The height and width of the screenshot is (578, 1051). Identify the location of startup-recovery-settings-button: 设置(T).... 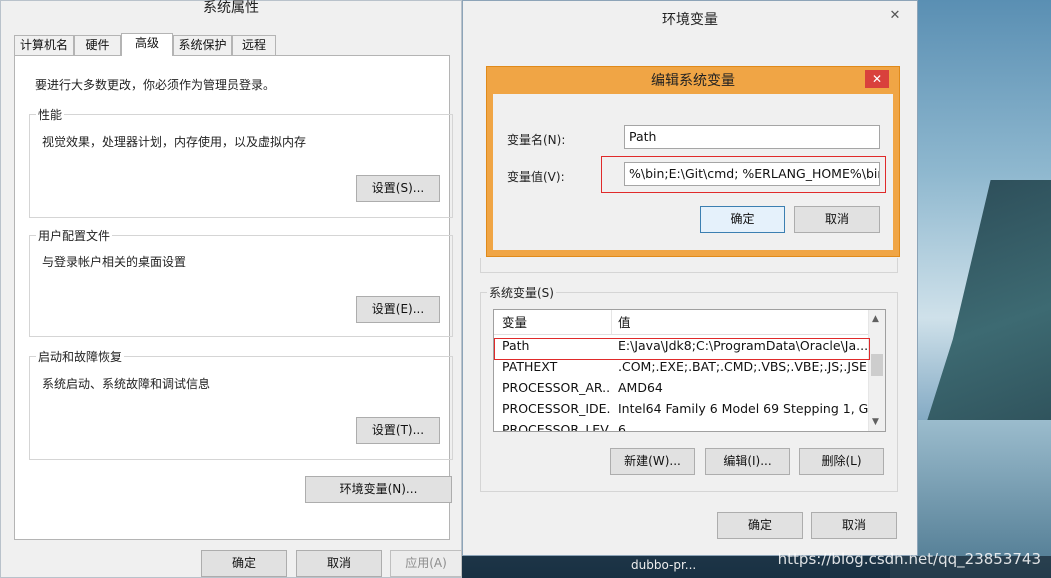
(398, 430).